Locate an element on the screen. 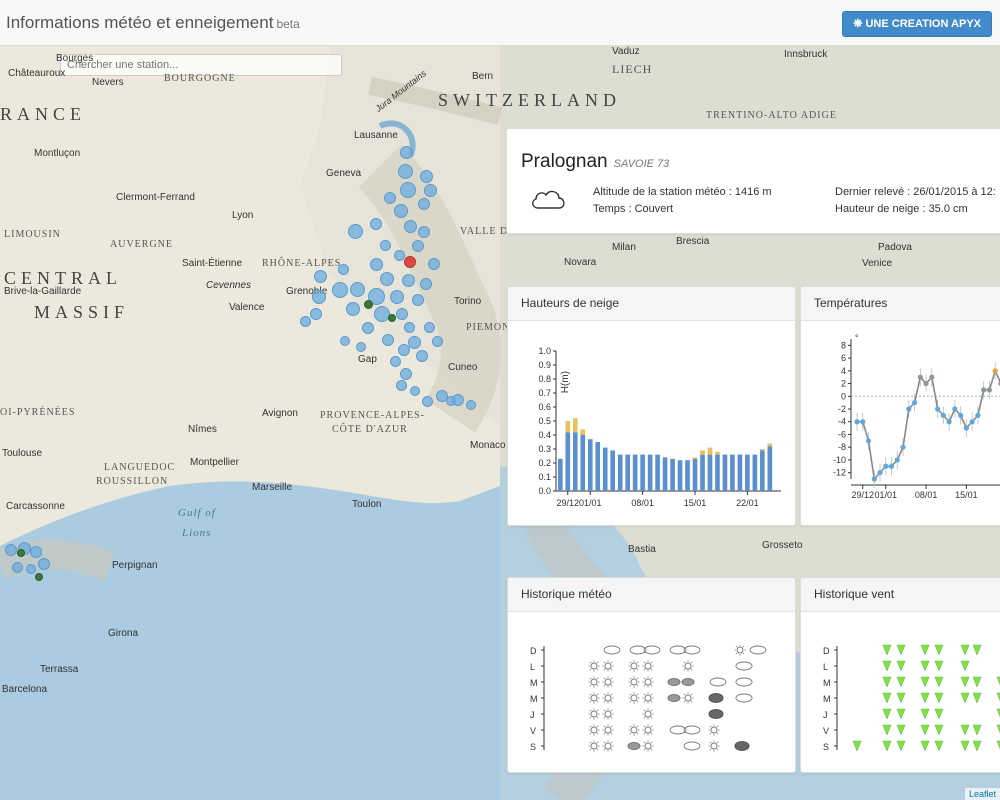 This screenshot has width=1000, height=800. label-switzerland: SWITZERLAND is located at coordinates (529, 100).